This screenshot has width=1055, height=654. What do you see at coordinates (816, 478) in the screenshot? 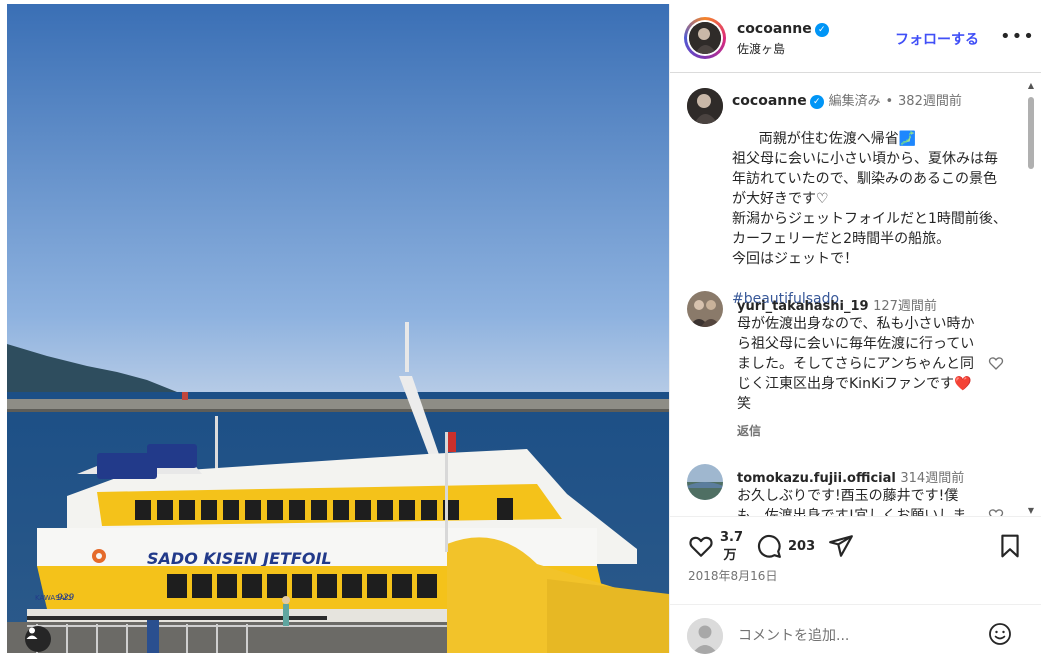
I see `comment-username: tomokazu.fujii.official` at bounding box center [816, 478].